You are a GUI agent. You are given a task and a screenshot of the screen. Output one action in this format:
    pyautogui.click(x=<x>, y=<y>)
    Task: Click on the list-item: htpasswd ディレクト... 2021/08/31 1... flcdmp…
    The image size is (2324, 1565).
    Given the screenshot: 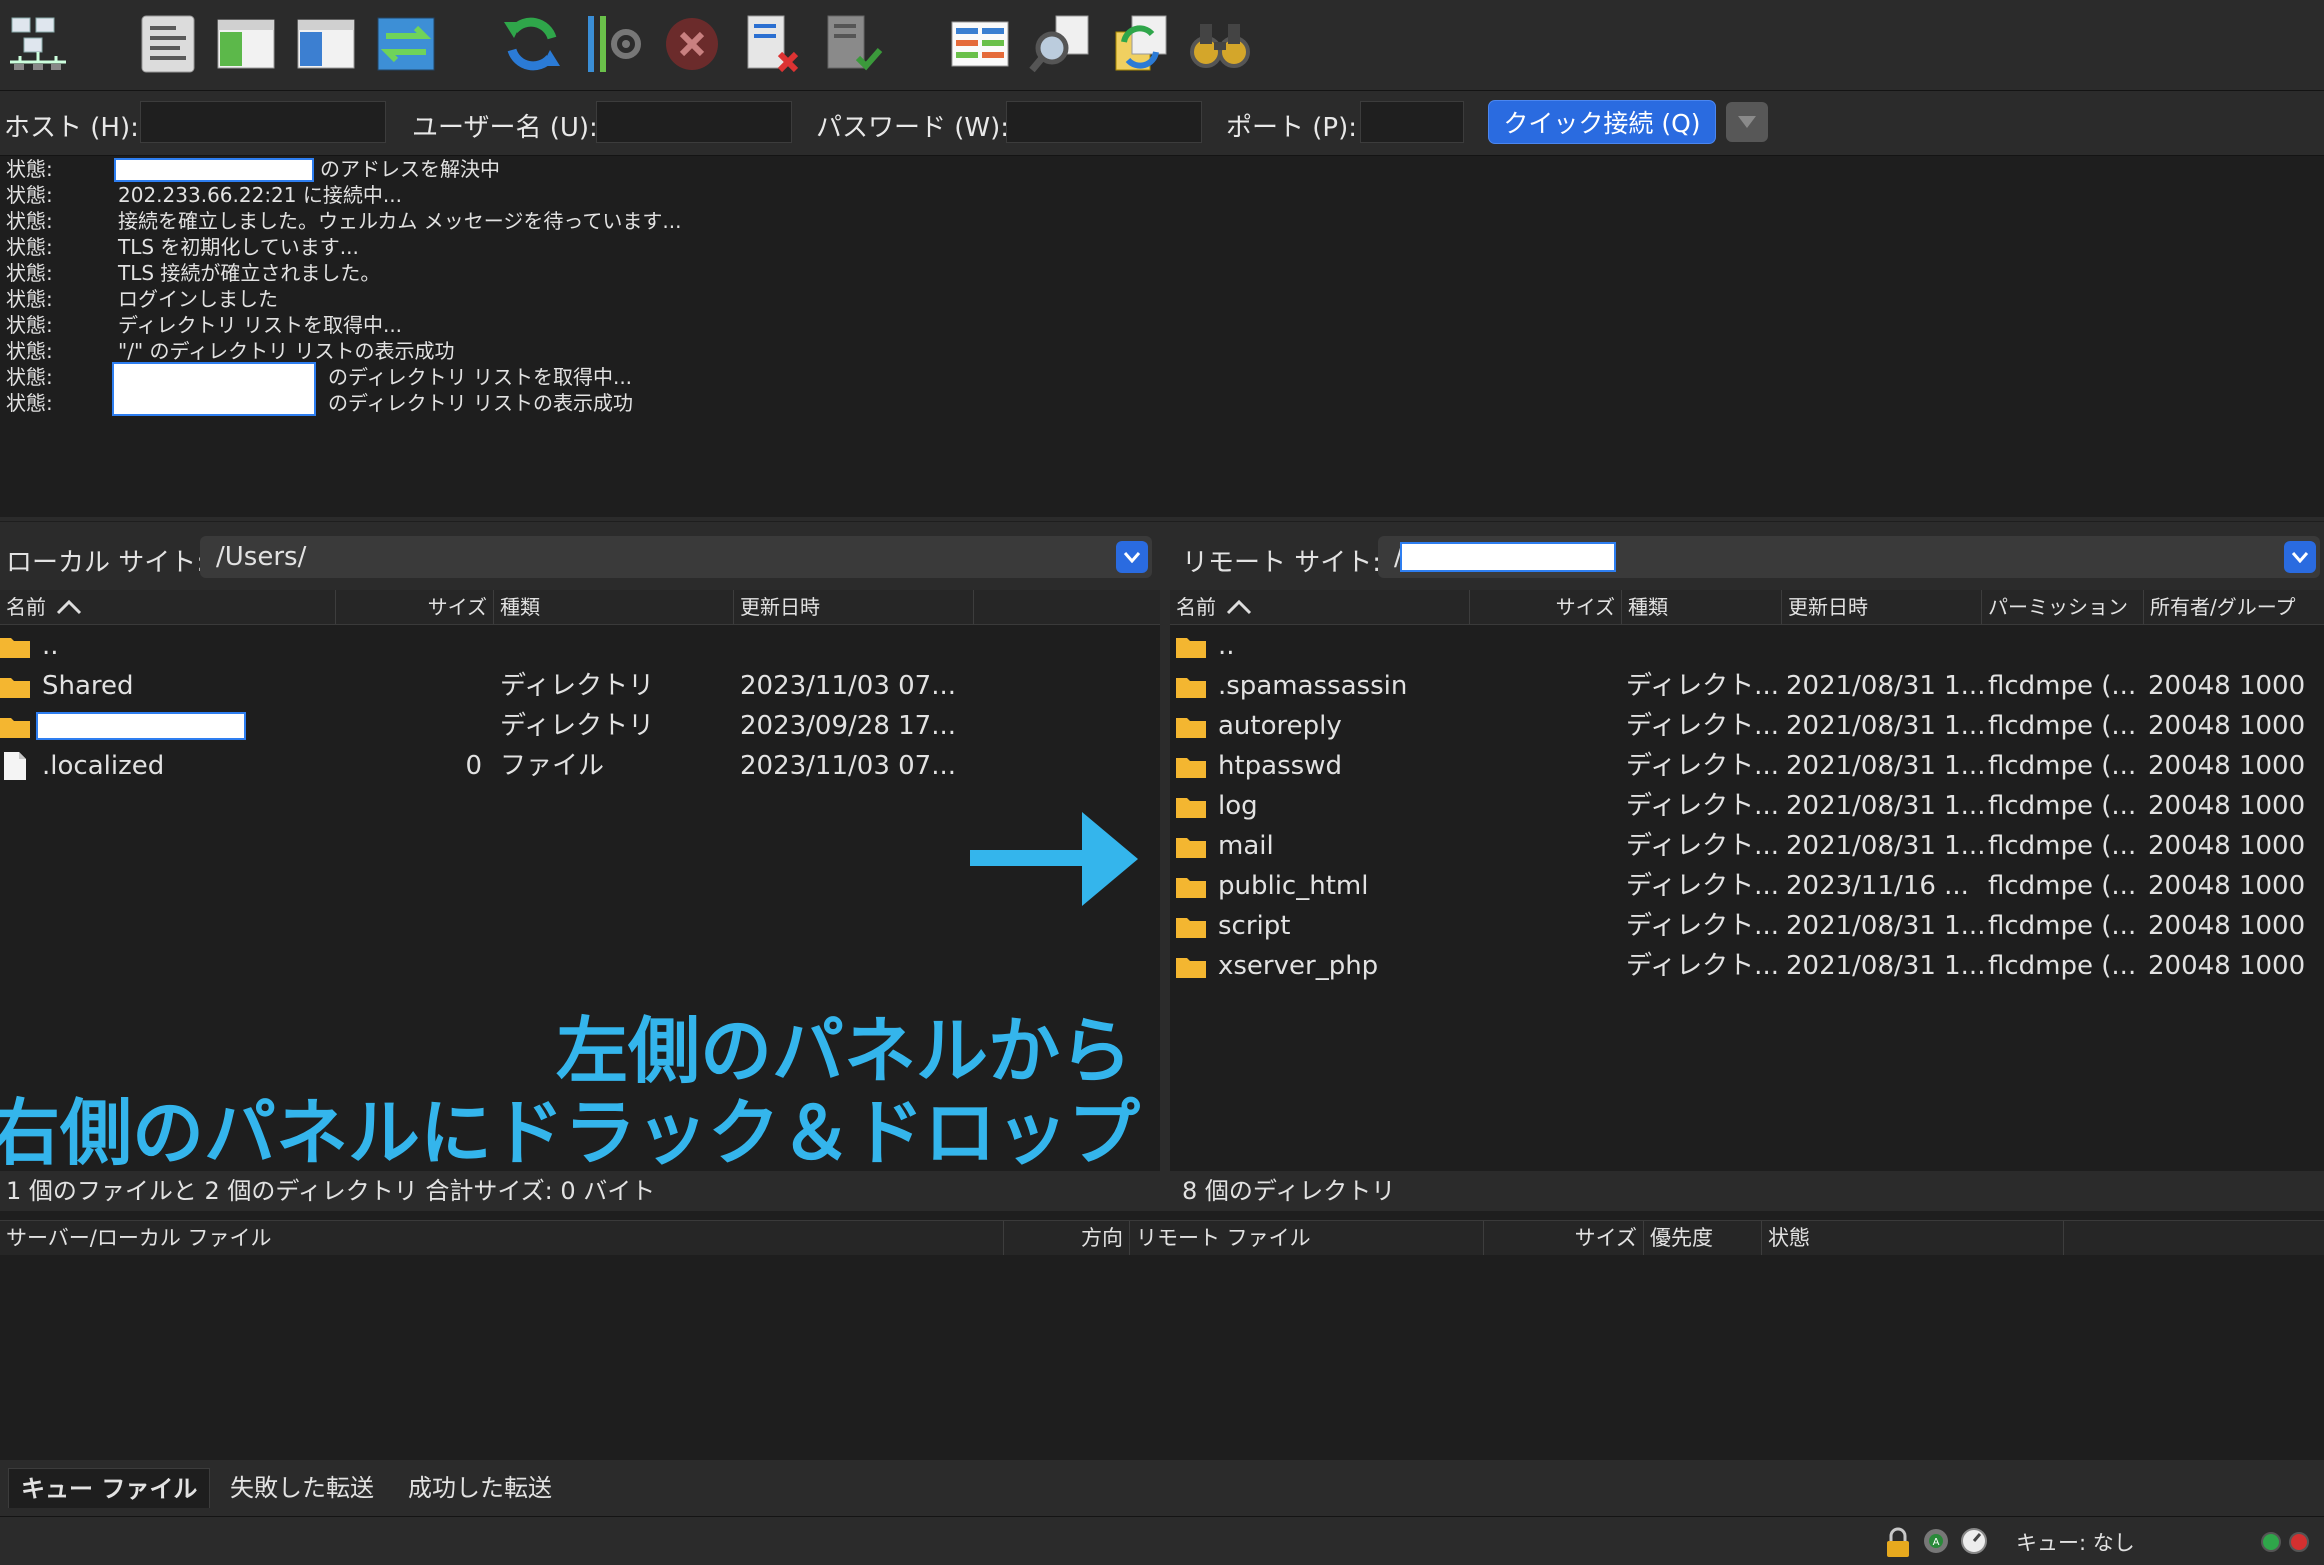 What is the action you would take?
    pyautogui.click(x=1747, y=766)
    